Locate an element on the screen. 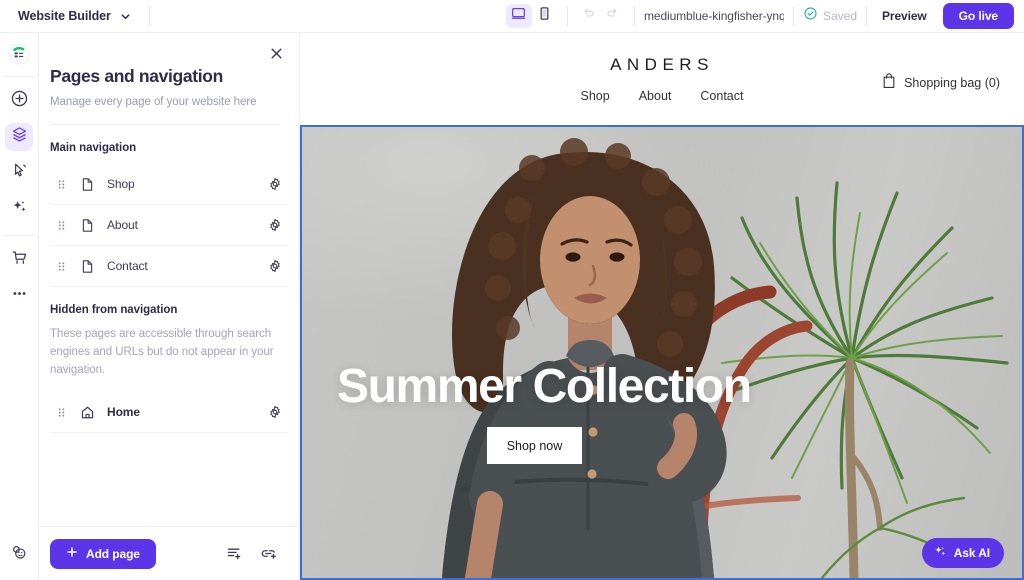  plus-icon is located at coordinates (72, 553).